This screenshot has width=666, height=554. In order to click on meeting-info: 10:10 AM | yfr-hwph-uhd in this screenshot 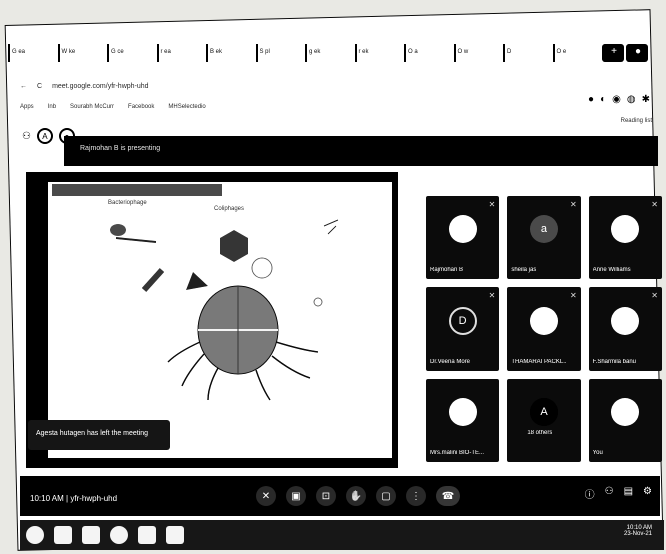, I will do `click(73, 498)`.